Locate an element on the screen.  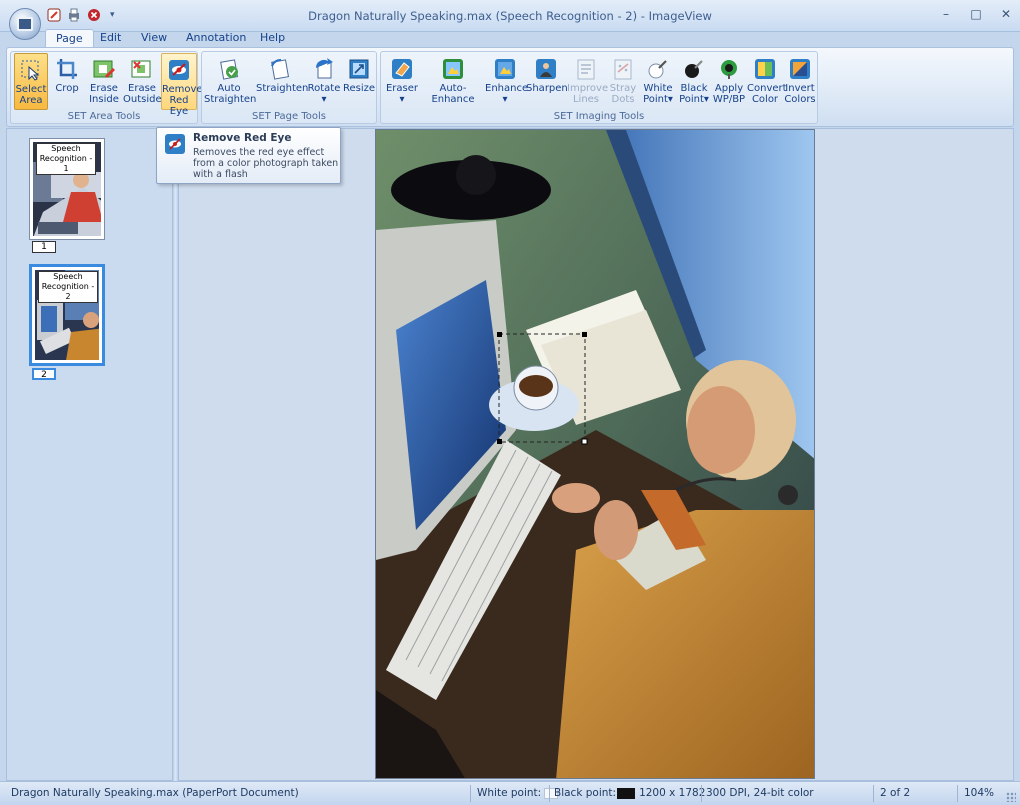
erase-inside-label-1: Erase is located at coordinates (104, 88).